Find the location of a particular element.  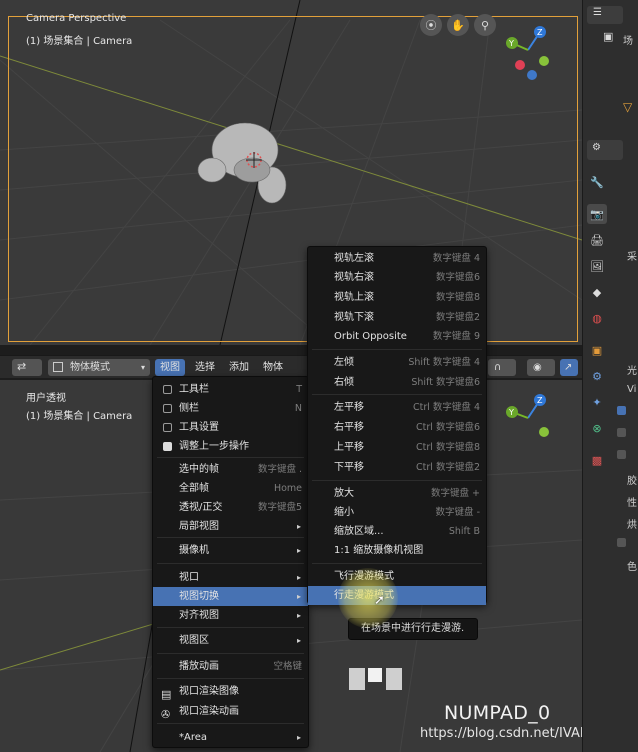

navigation-menu-item: 放大 数字键盘 + is located at coordinates (397, 493).